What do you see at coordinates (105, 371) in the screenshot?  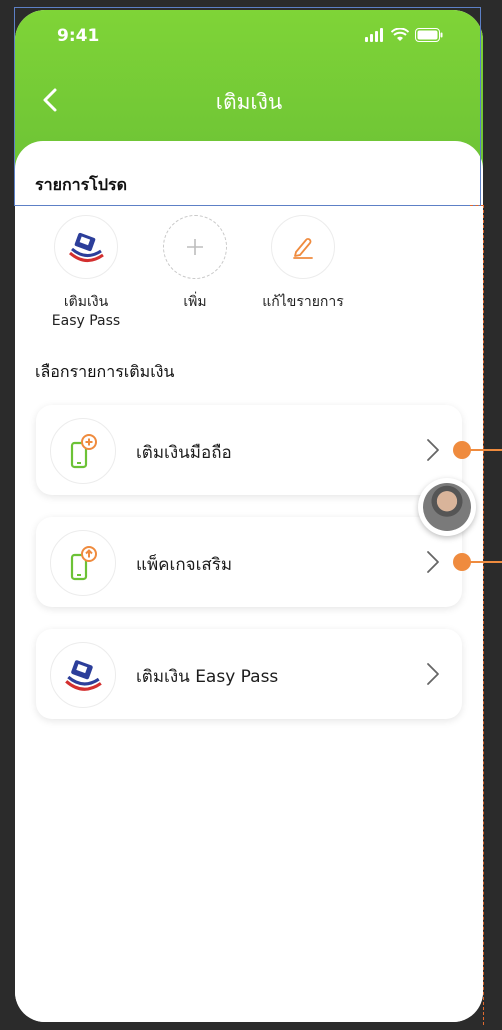 I see `topup-section-title: เลือกรายการเติมเงิน` at bounding box center [105, 371].